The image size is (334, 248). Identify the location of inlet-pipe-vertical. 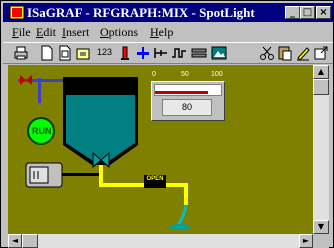
(39, 90).